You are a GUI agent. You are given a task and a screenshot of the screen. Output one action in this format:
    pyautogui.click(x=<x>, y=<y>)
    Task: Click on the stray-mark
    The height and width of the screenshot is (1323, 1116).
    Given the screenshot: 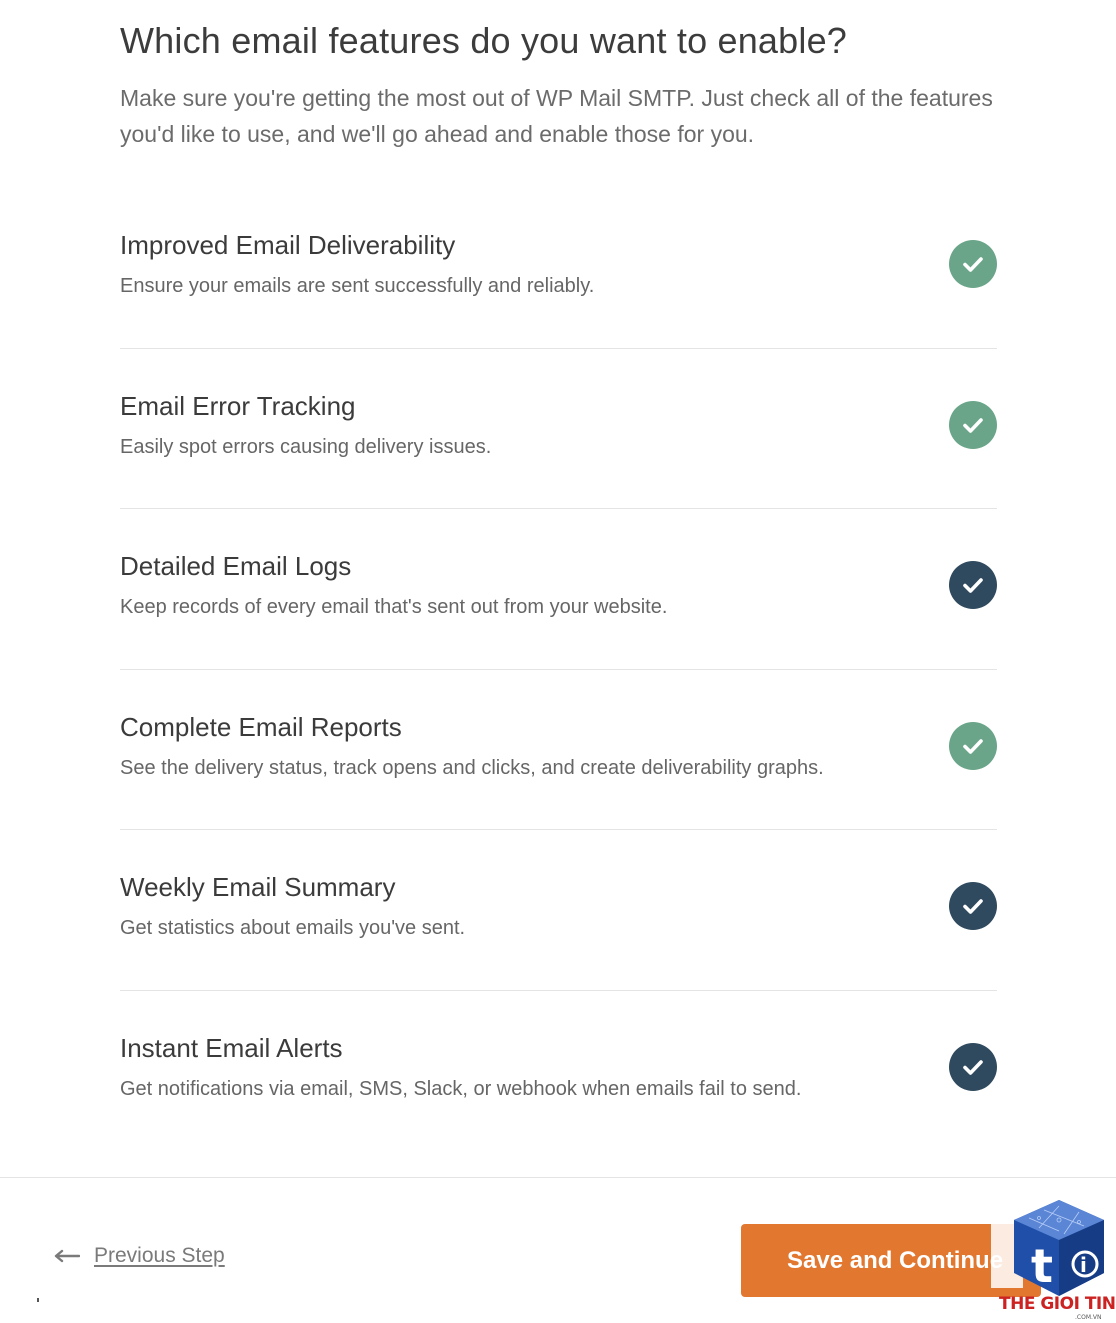 What is the action you would take?
    pyautogui.click(x=38, y=1300)
    